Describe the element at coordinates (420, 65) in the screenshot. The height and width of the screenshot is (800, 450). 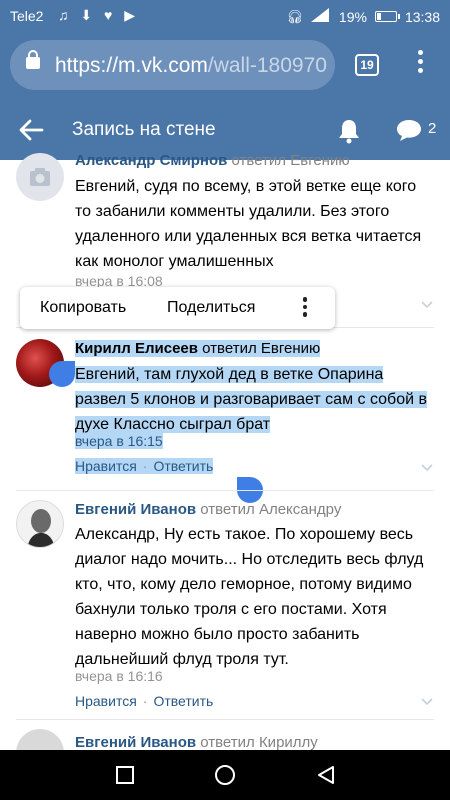
I see `browser-menu-icon` at that location.